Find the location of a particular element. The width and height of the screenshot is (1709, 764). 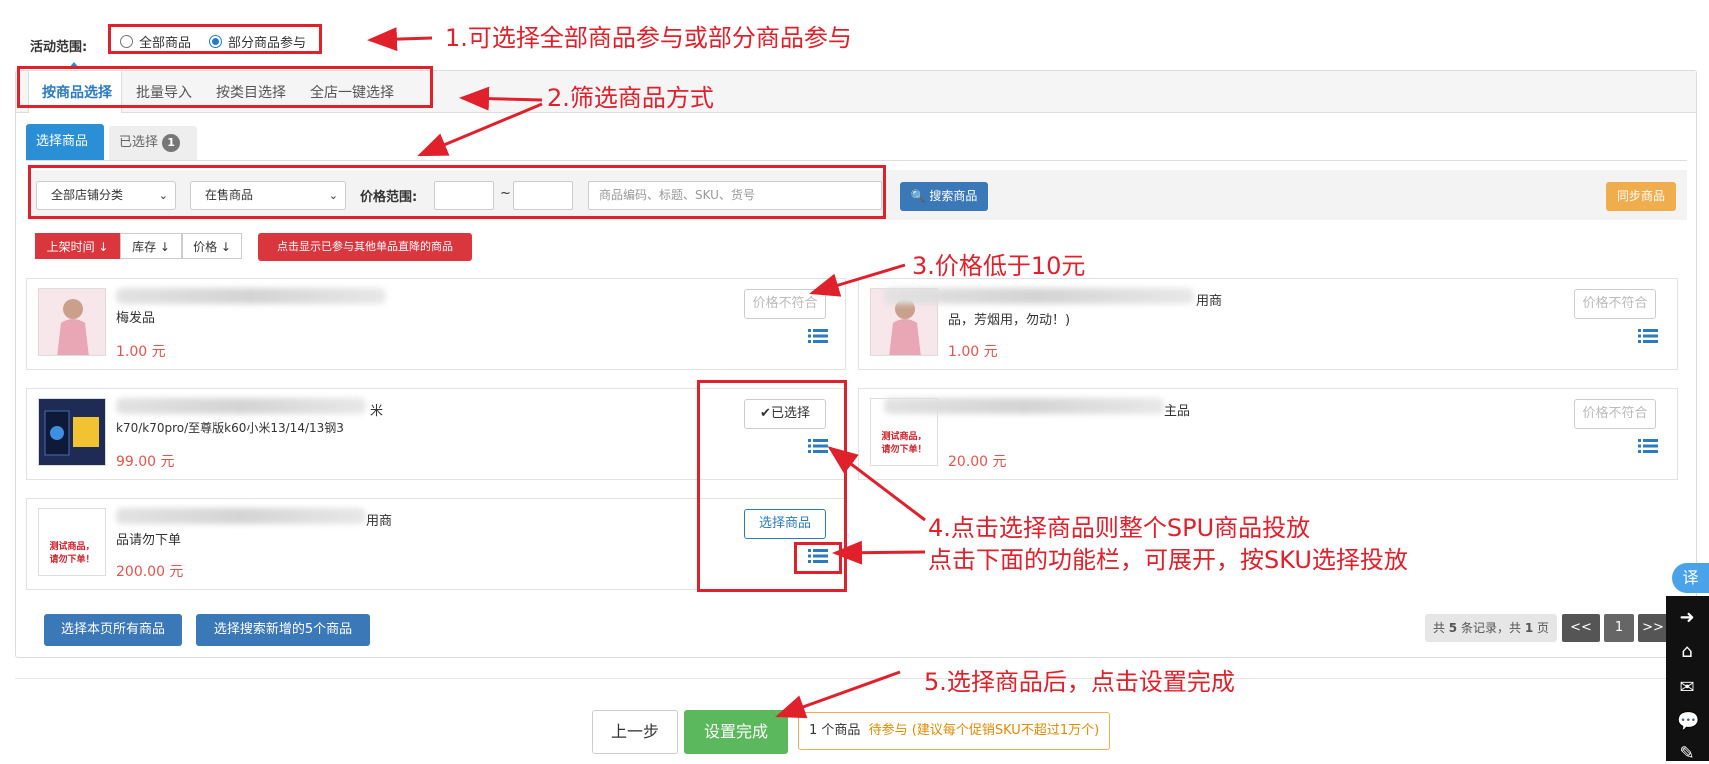

subtab-selected-label: 已选择 is located at coordinates (139, 142).